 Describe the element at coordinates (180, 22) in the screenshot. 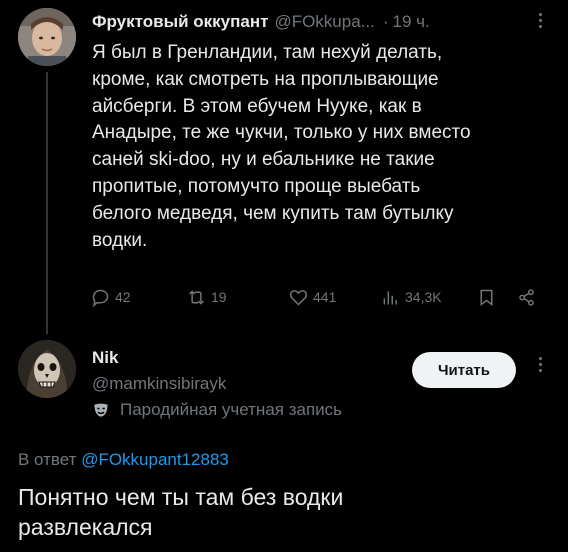

I see `author-name: Фруктовый оккупант` at that location.